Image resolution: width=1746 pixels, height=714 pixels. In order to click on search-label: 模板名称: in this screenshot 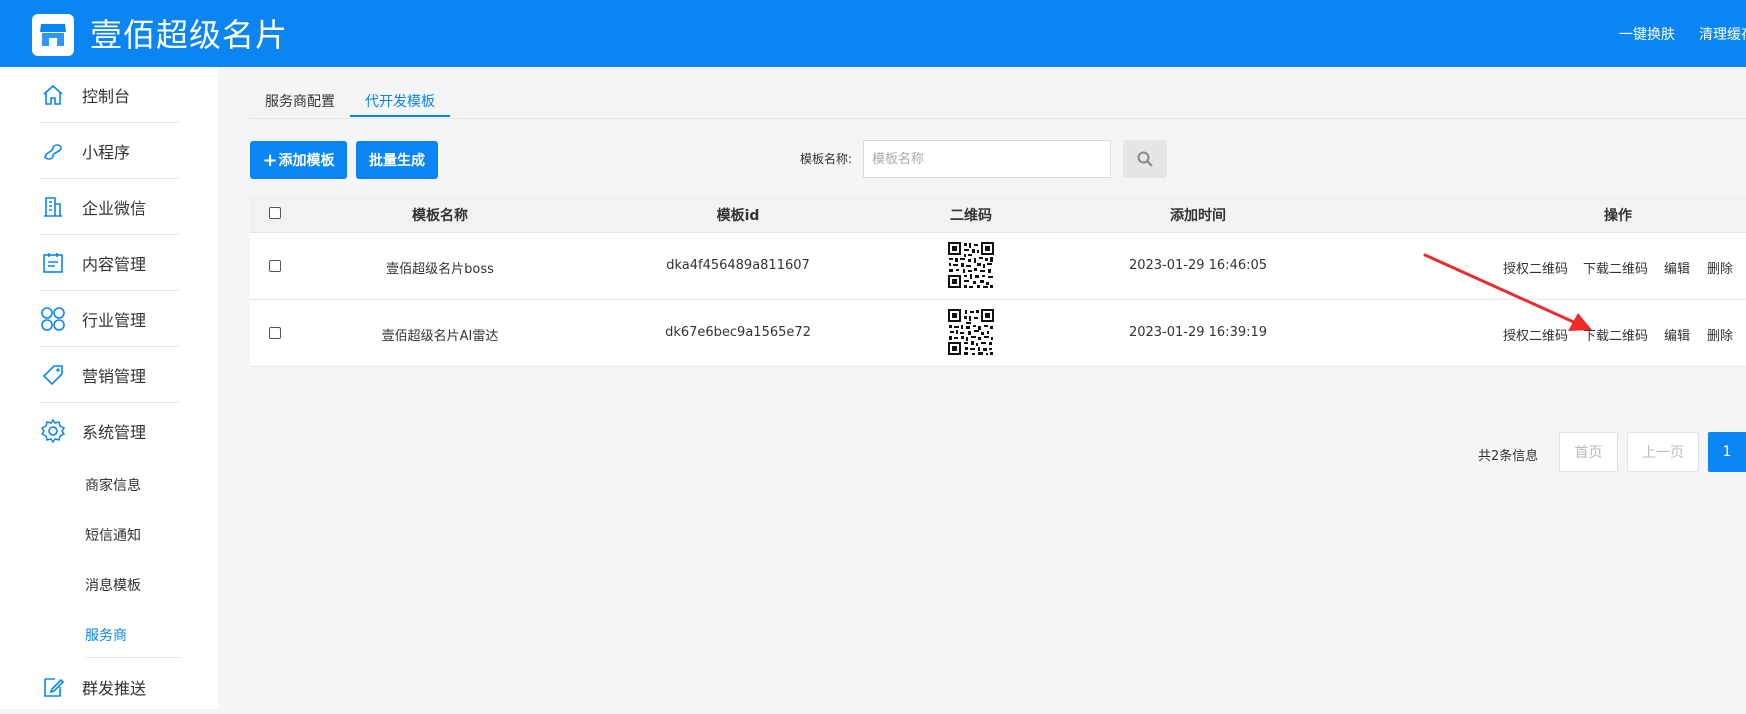, I will do `click(826, 159)`.